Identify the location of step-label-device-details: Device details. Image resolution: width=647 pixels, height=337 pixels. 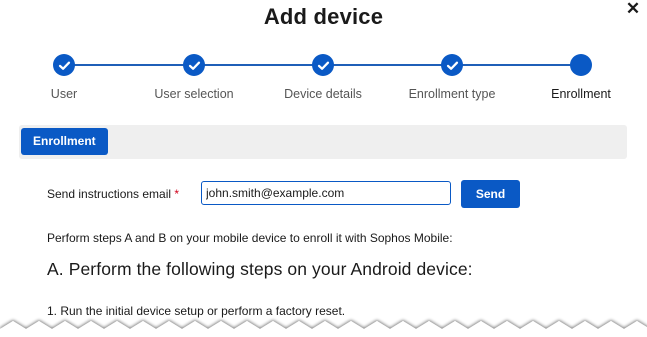
(323, 94).